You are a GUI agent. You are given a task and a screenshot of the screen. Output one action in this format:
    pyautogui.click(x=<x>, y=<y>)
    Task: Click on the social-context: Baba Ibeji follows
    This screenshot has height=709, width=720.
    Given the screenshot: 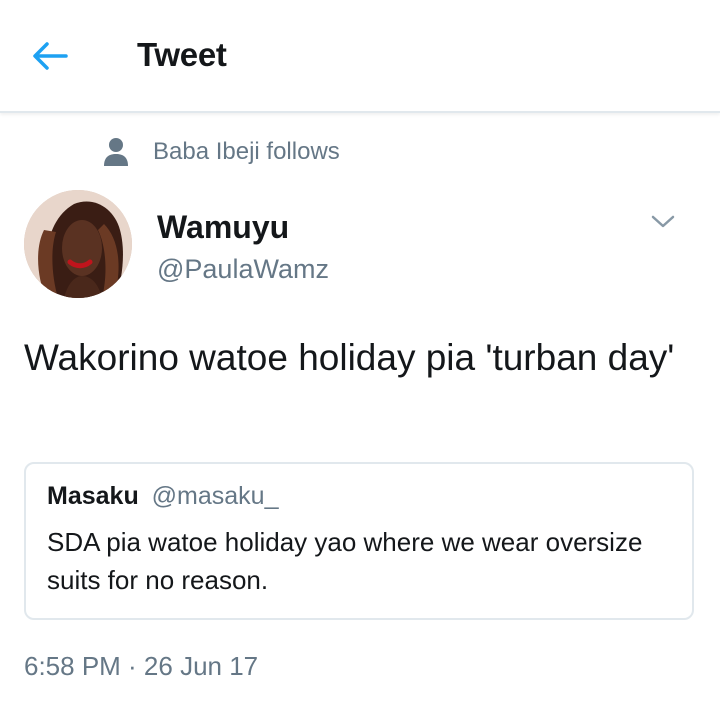 What is the action you would take?
    pyautogui.click(x=221, y=152)
    